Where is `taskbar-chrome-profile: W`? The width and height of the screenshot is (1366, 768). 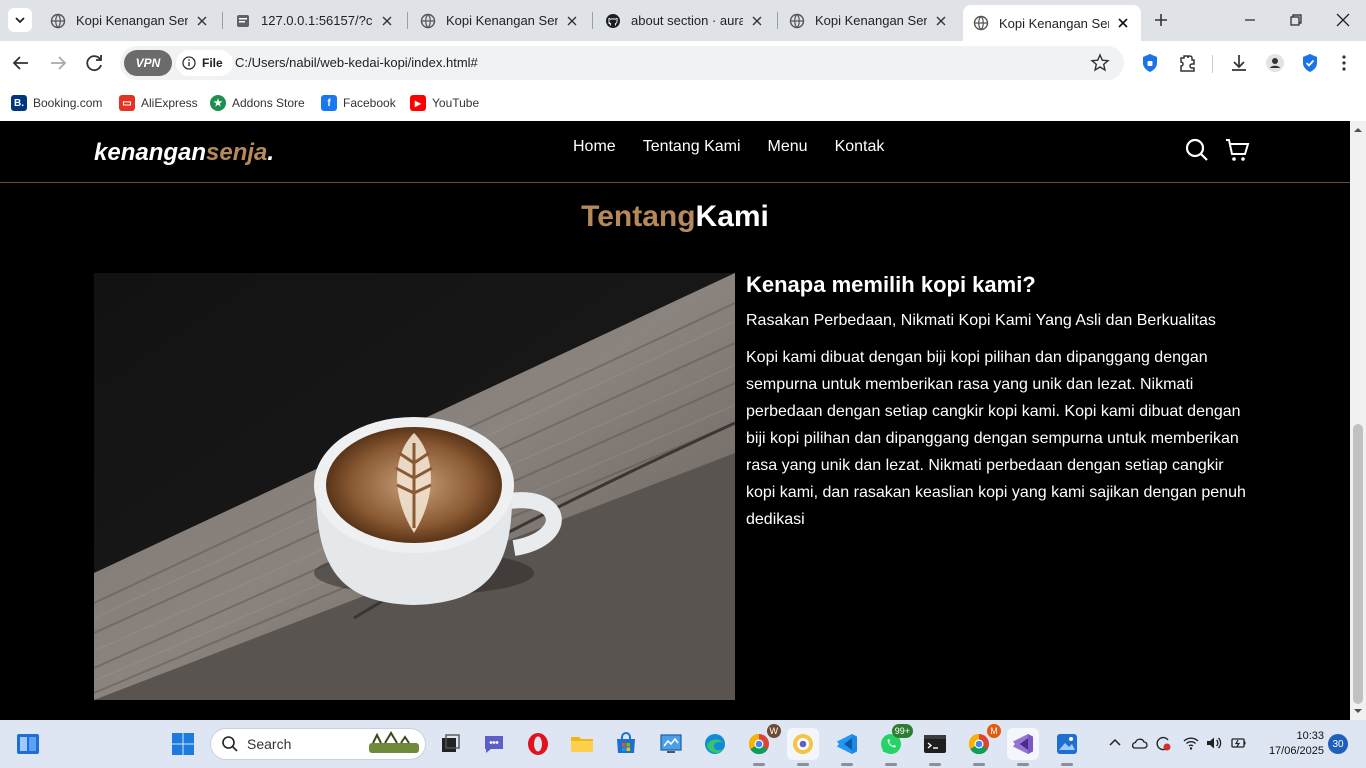 taskbar-chrome-profile: W is located at coordinates (762, 745).